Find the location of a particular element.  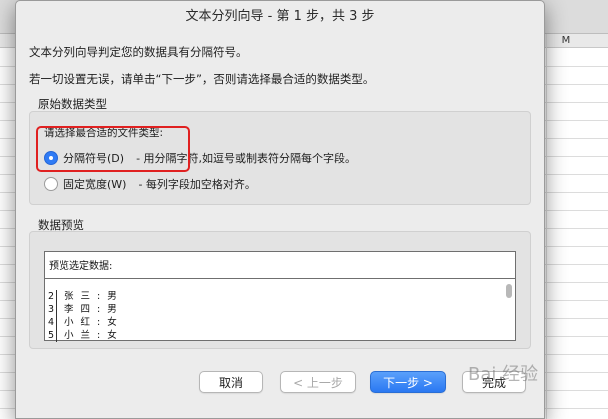

fixed-width-label: 固定宽度(W) is located at coordinates (94, 184).